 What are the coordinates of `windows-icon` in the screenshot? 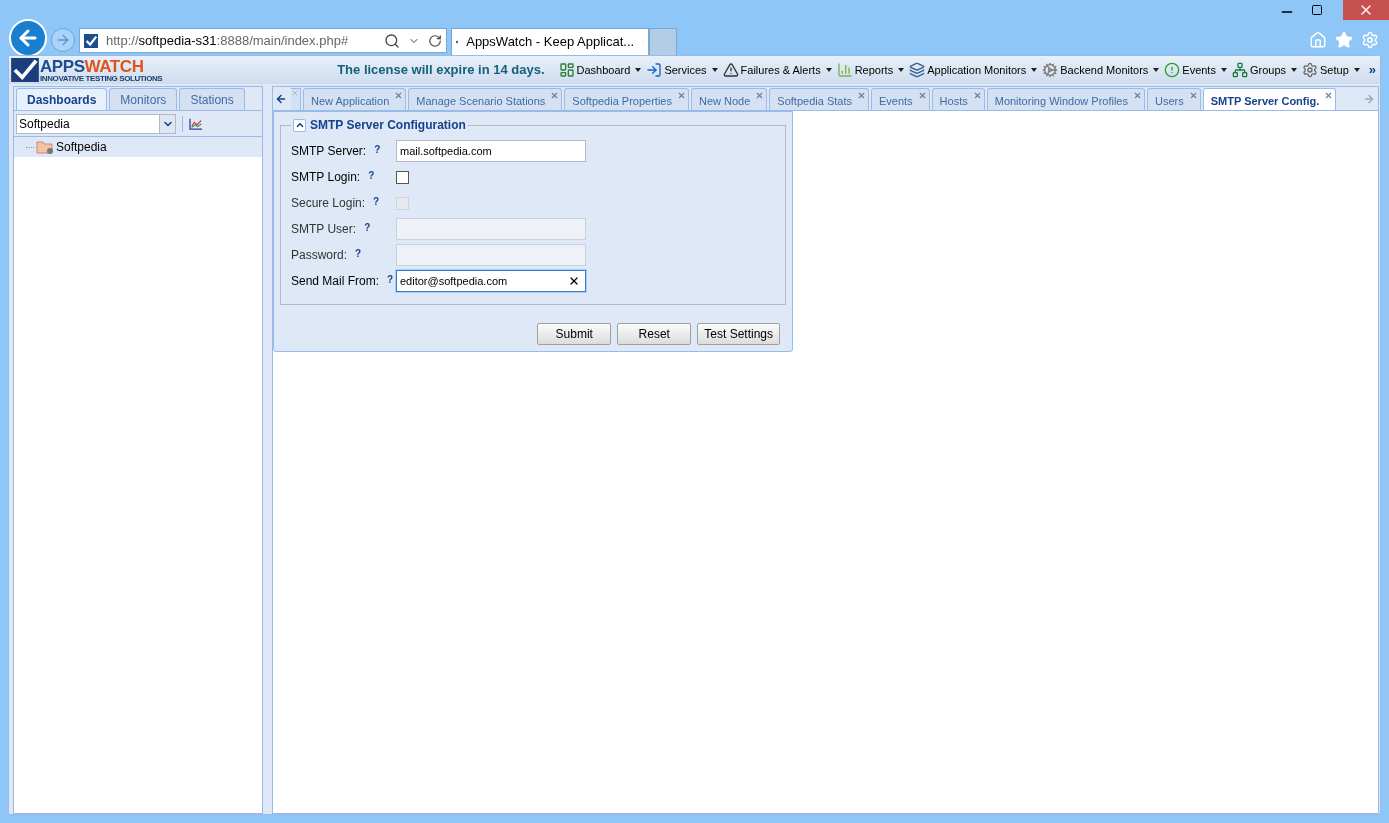 It's located at (917, 70).